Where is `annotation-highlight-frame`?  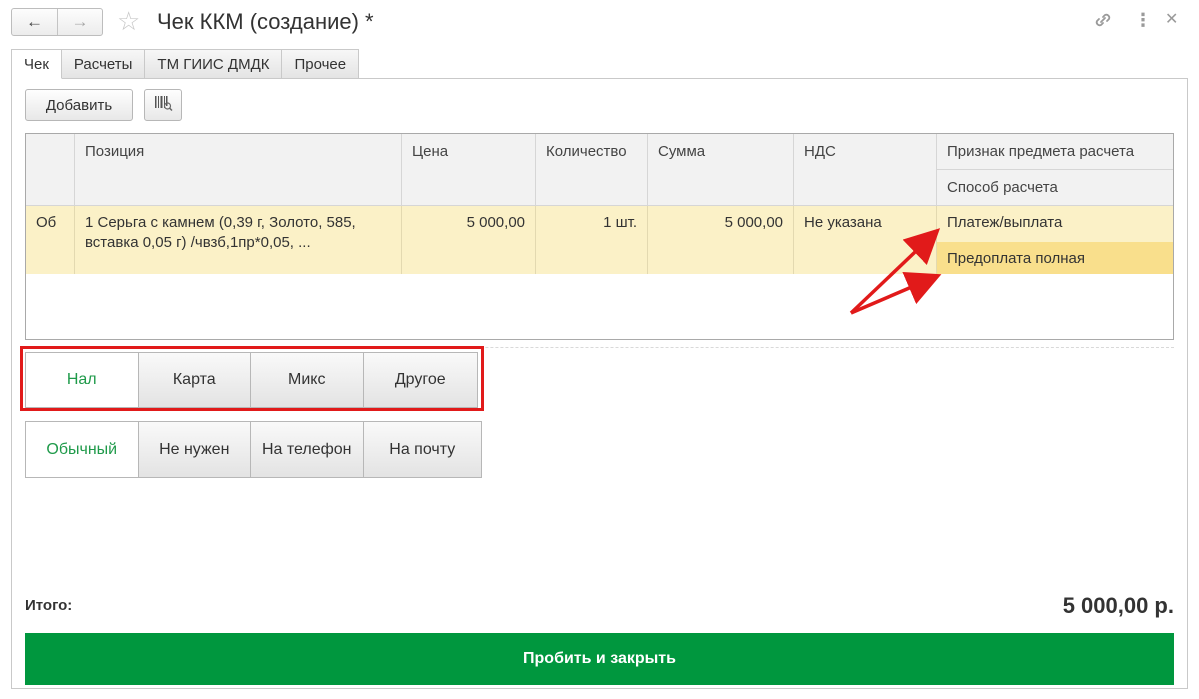
annotation-highlight-frame is located at coordinates (252, 378).